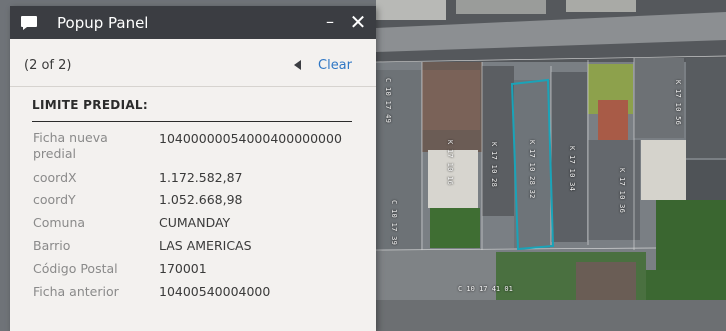 Image resolution: width=726 pixels, height=331 pixels. Describe the element at coordinates (48, 65) in the screenshot. I see `feature-counter: (2 of 2)` at that location.